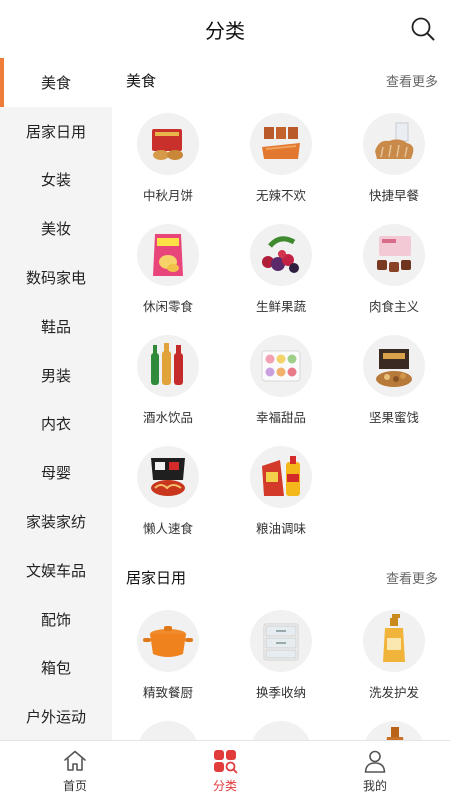 The height and width of the screenshot is (800, 450). I want to click on sidebar-item-outdoor-sports: 户外运动, so click(56, 716).